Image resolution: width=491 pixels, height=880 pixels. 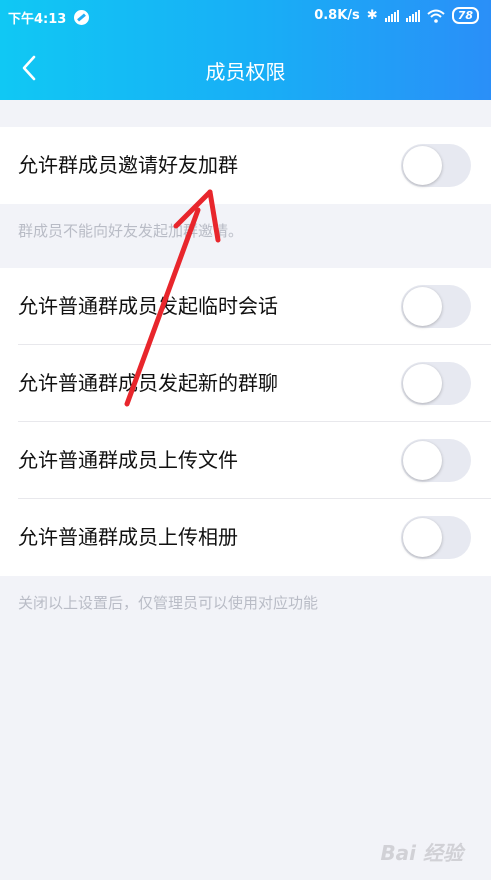 What do you see at coordinates (421, 853) in the screenshot?
I see `watermark-logo: Bai 经验` at bounding box center [421, 853].